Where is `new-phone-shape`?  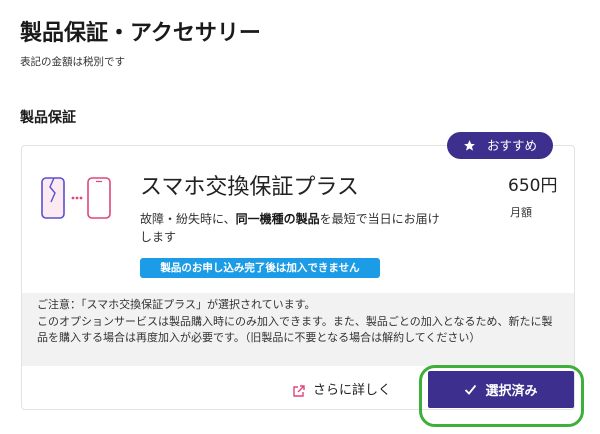
new-phone-shape is located at coordinates (99, 198).